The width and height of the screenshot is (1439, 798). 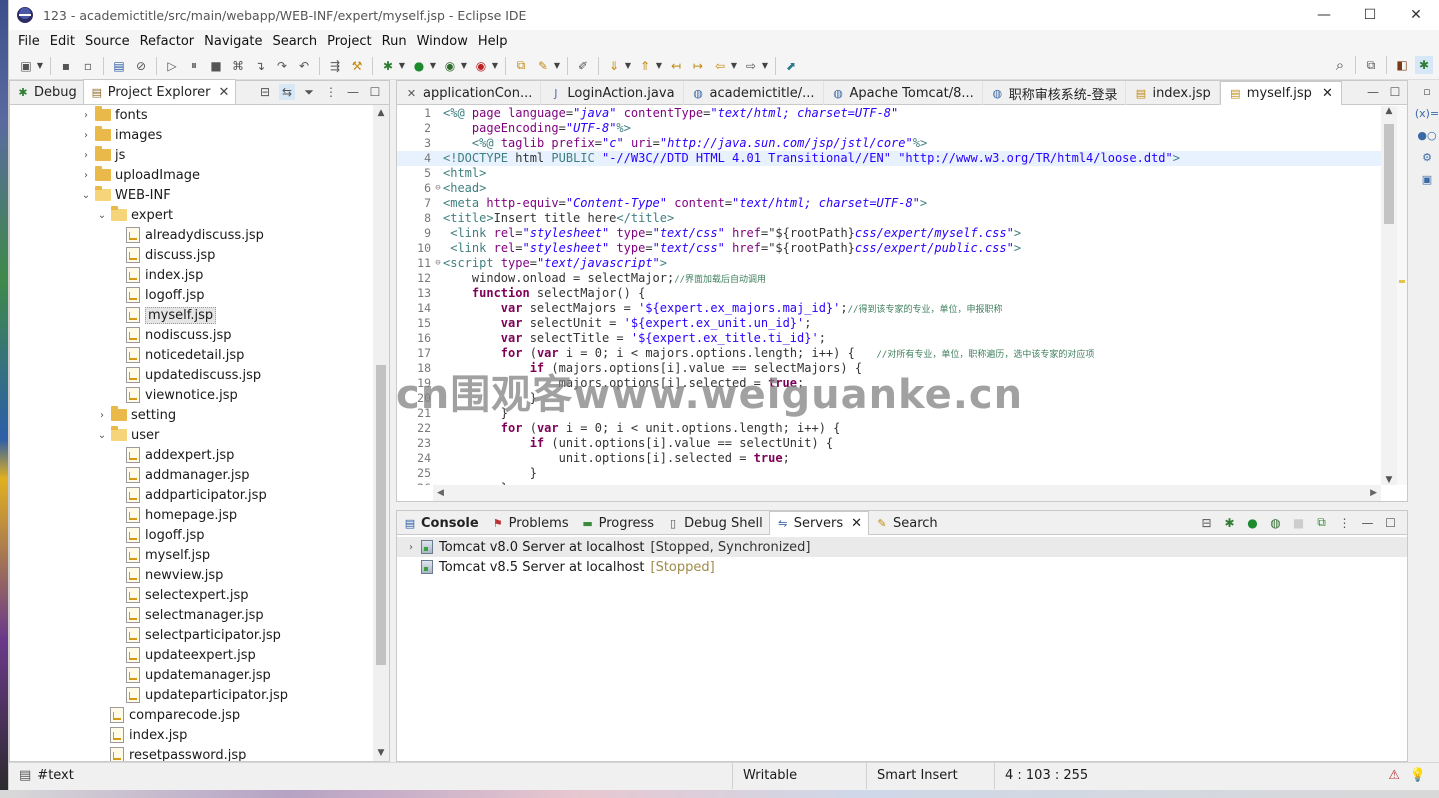 What do you see at coordinates (889, 128) in the screenshot?
I see `code-line: 2 pageEncoding="UTF-8"%>` at bounding box center [889, 128].